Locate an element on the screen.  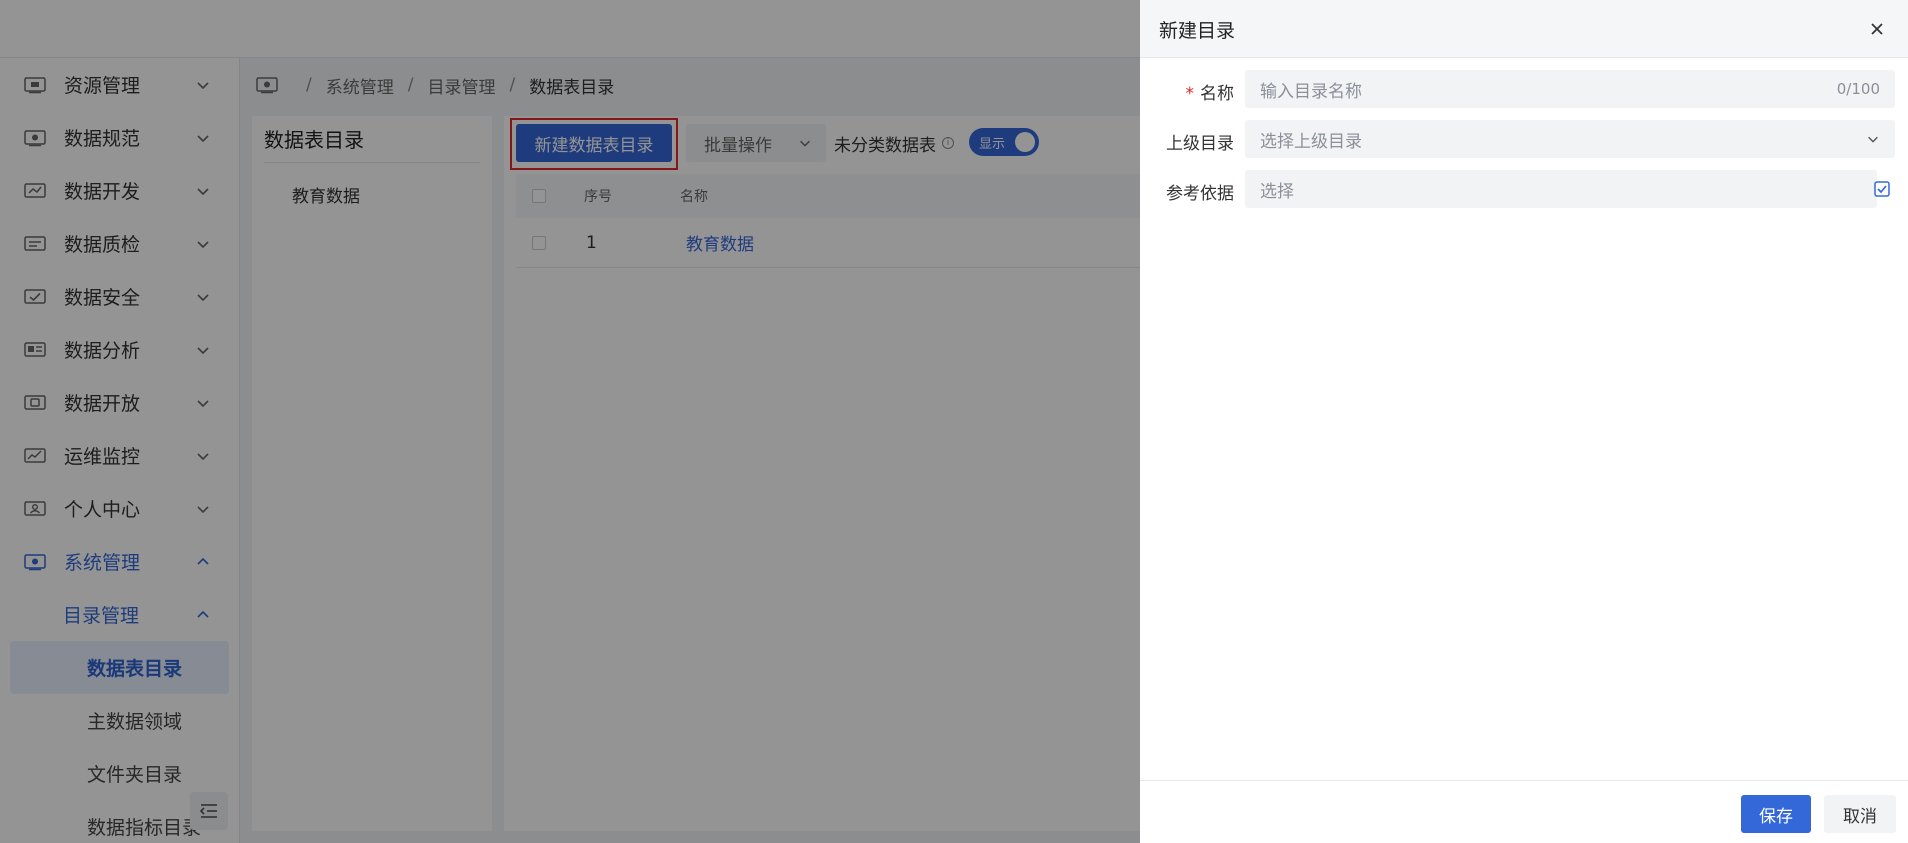
cancel-button: 取消 is located at coordinates (1860, 814).